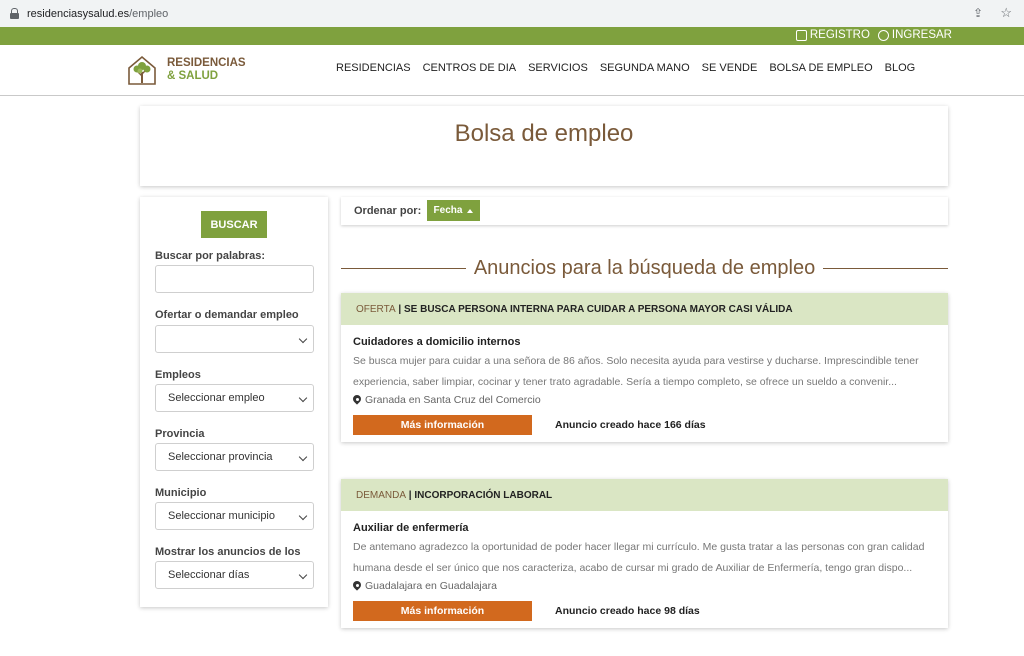 The image size is (1024, 656). What do you see at coordinates (220, 457) in the screenshot?
I see `province-value: Seleccionar provincia` at bounding box center [220, 457].